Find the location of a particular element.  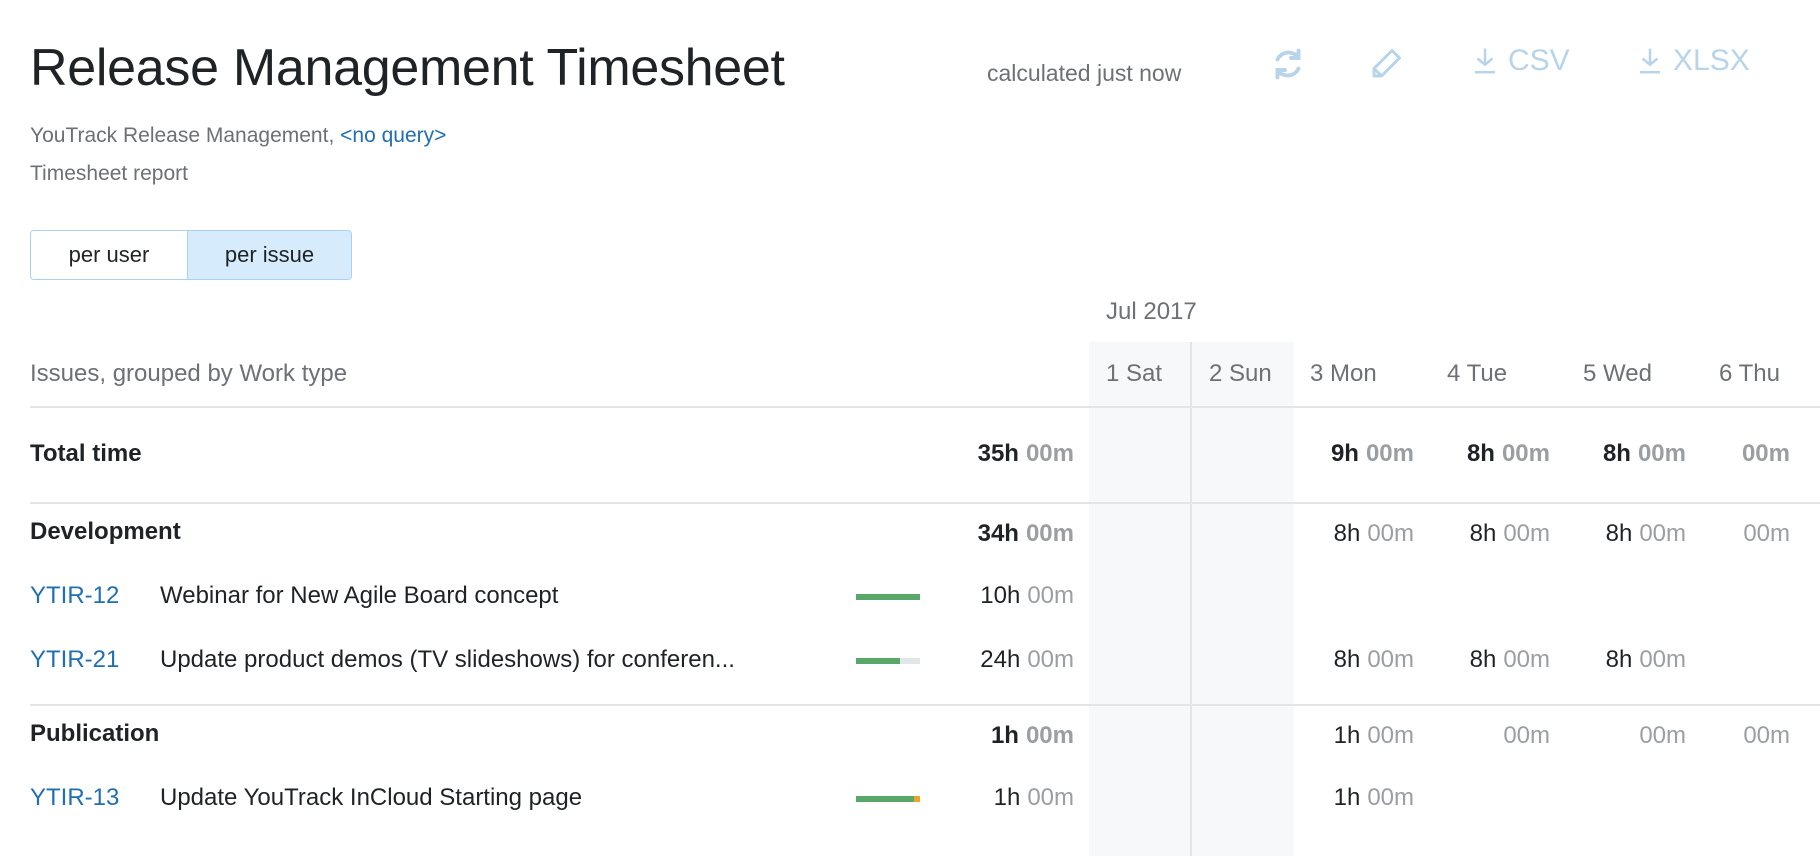

issue-sum-time: 24h 00m is located at coordinates (1027, 660).